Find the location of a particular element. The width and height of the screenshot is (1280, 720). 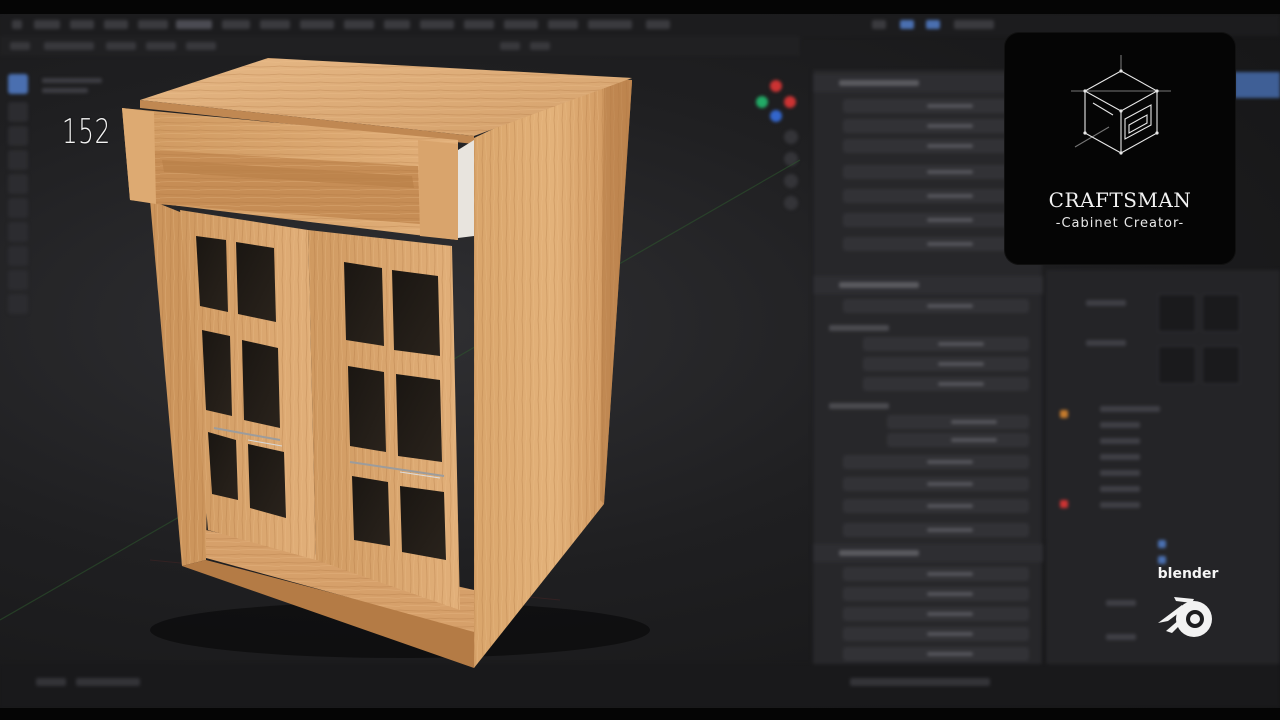

logo-title: CRAFTSMAN is located at coordinates (1120, 200).